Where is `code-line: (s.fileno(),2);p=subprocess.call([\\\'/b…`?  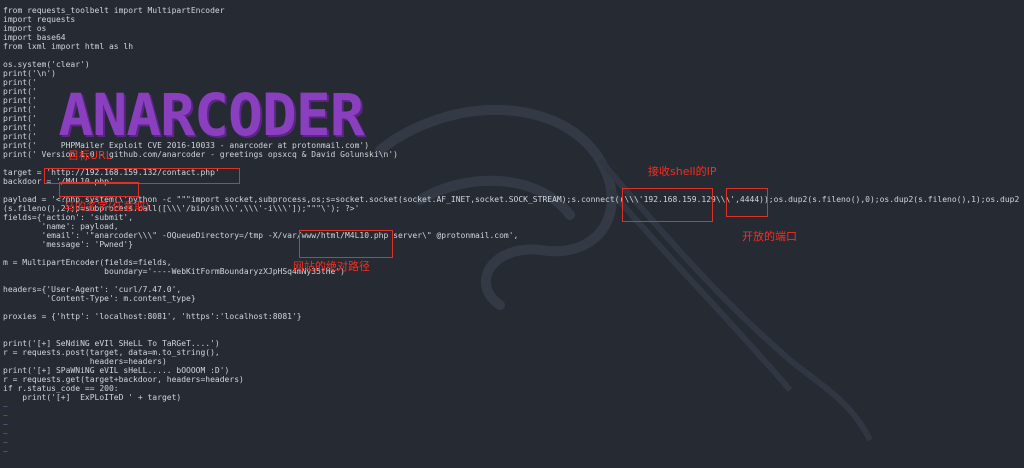
code-line: (s.fileno(),2);p=subprocess.call([\\\'/b… is located at coordinates (512, 208).